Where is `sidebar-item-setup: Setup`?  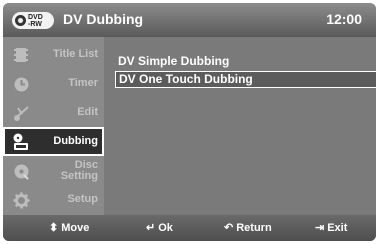 sidebar-item-setup: Setup is located at coordinates (53, 199).